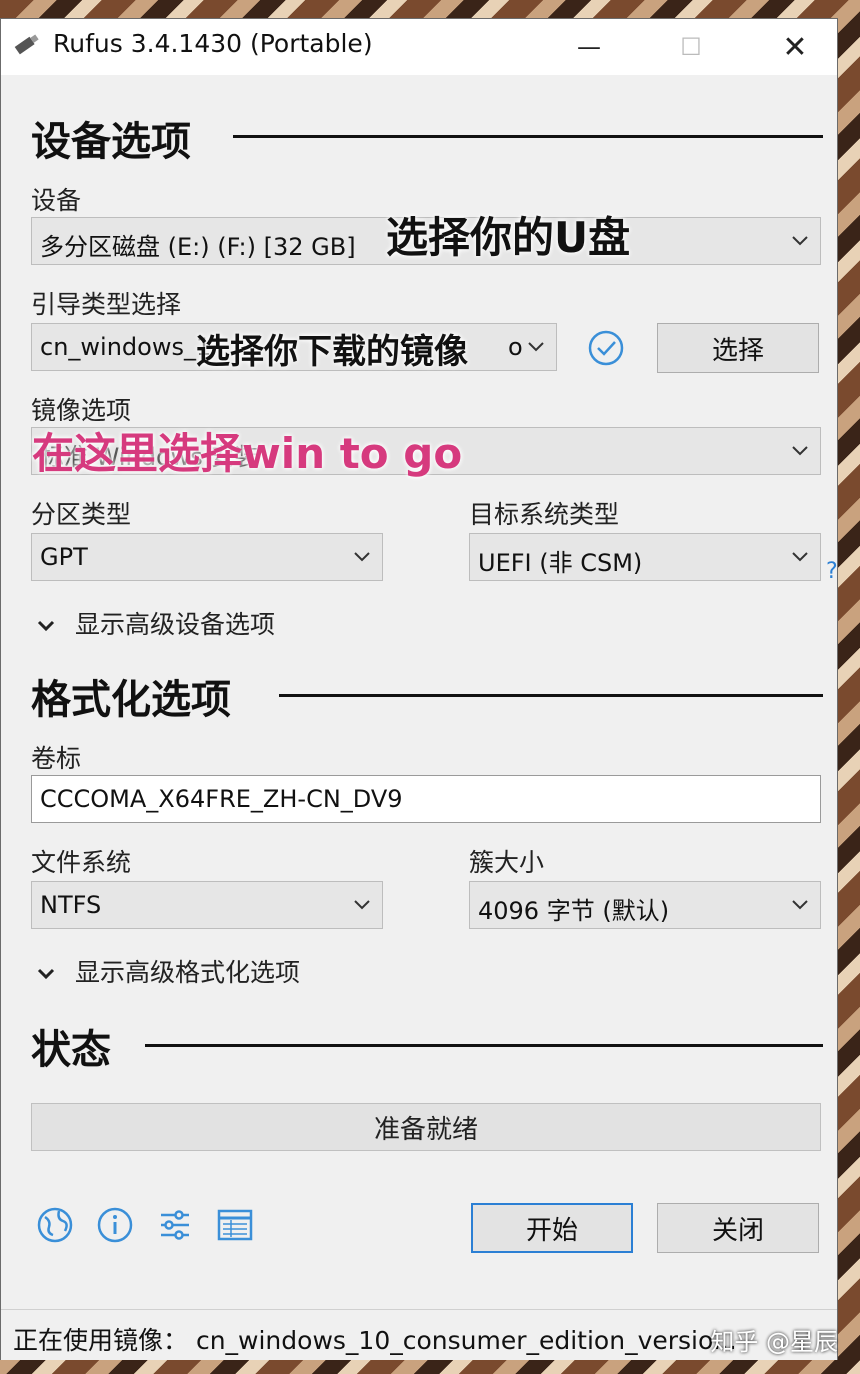  What do you see at coordinates (131, 700) in the screenshot?
I see `format-options-heading: 格式化选项` at bounding box center [131, 700].